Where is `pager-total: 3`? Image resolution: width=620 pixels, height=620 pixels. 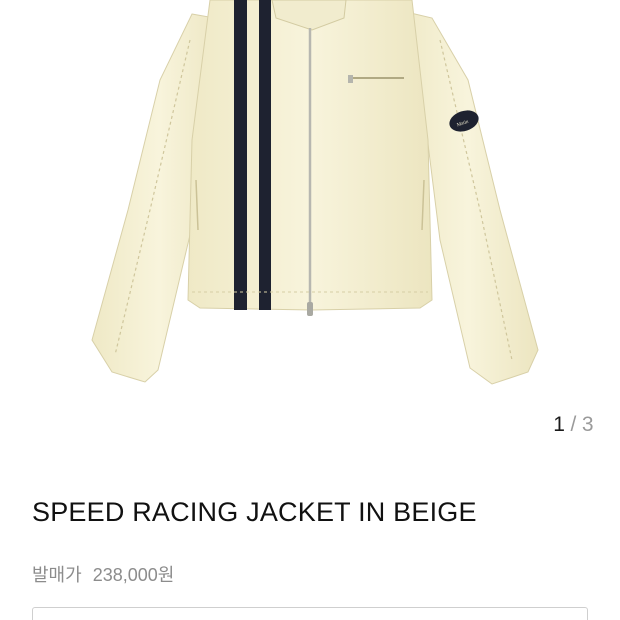
pager-total: 3 is located at coordinates (587, 424).